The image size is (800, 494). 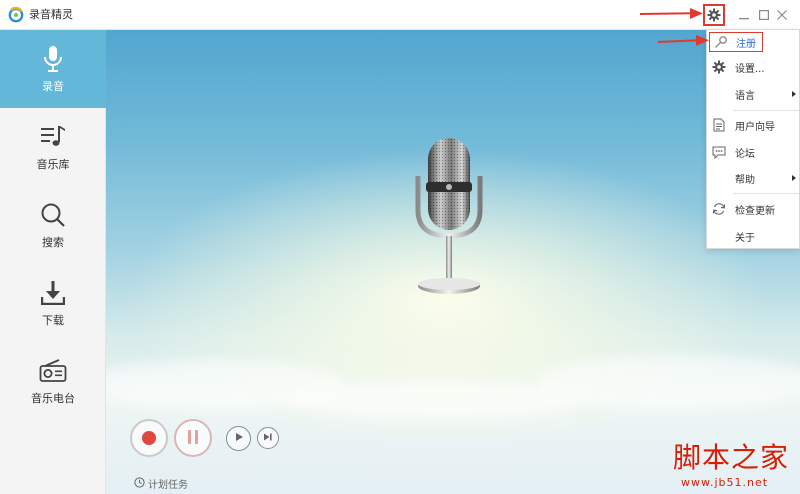 I want to click on close-button, so click(x=782, y=15).